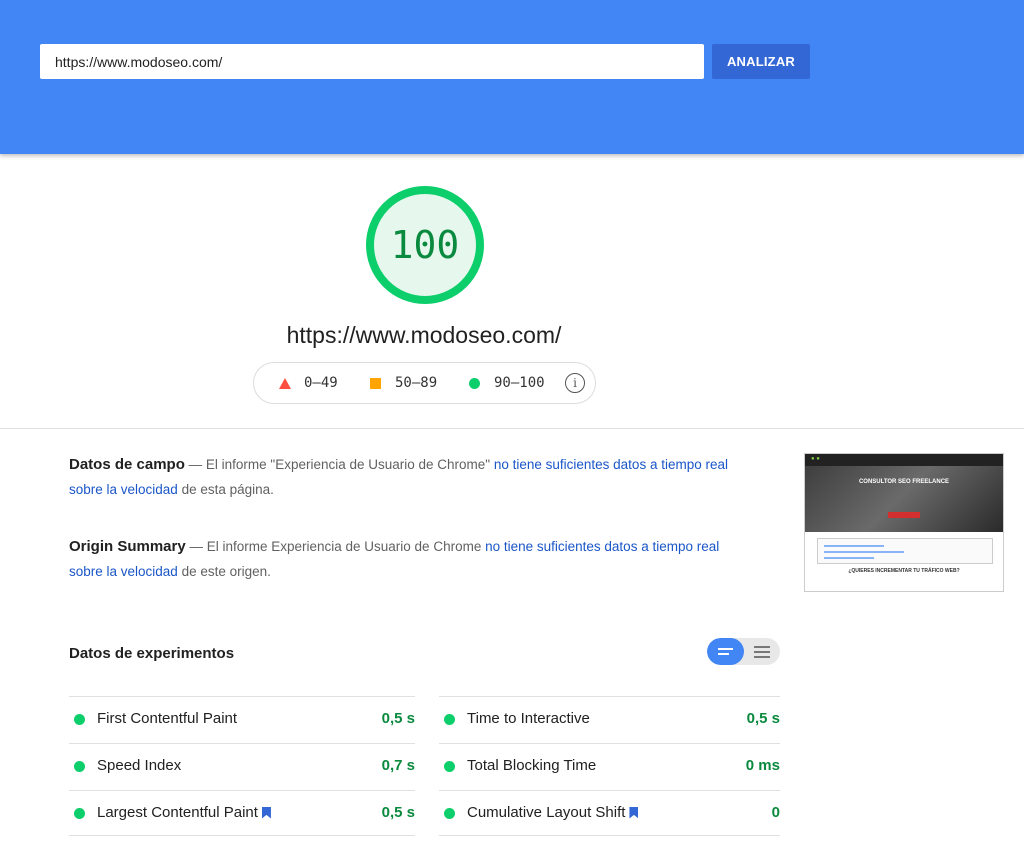 This screenshot has height=841, width=1024. Describe the element at coordinates (321, 383) in the screenshot. I see `legend-fail-label: 0–49` at that location.